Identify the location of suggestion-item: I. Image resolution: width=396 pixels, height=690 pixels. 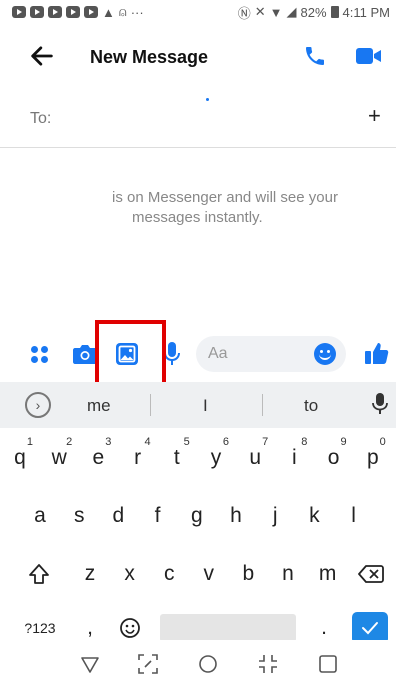
(205, 406).